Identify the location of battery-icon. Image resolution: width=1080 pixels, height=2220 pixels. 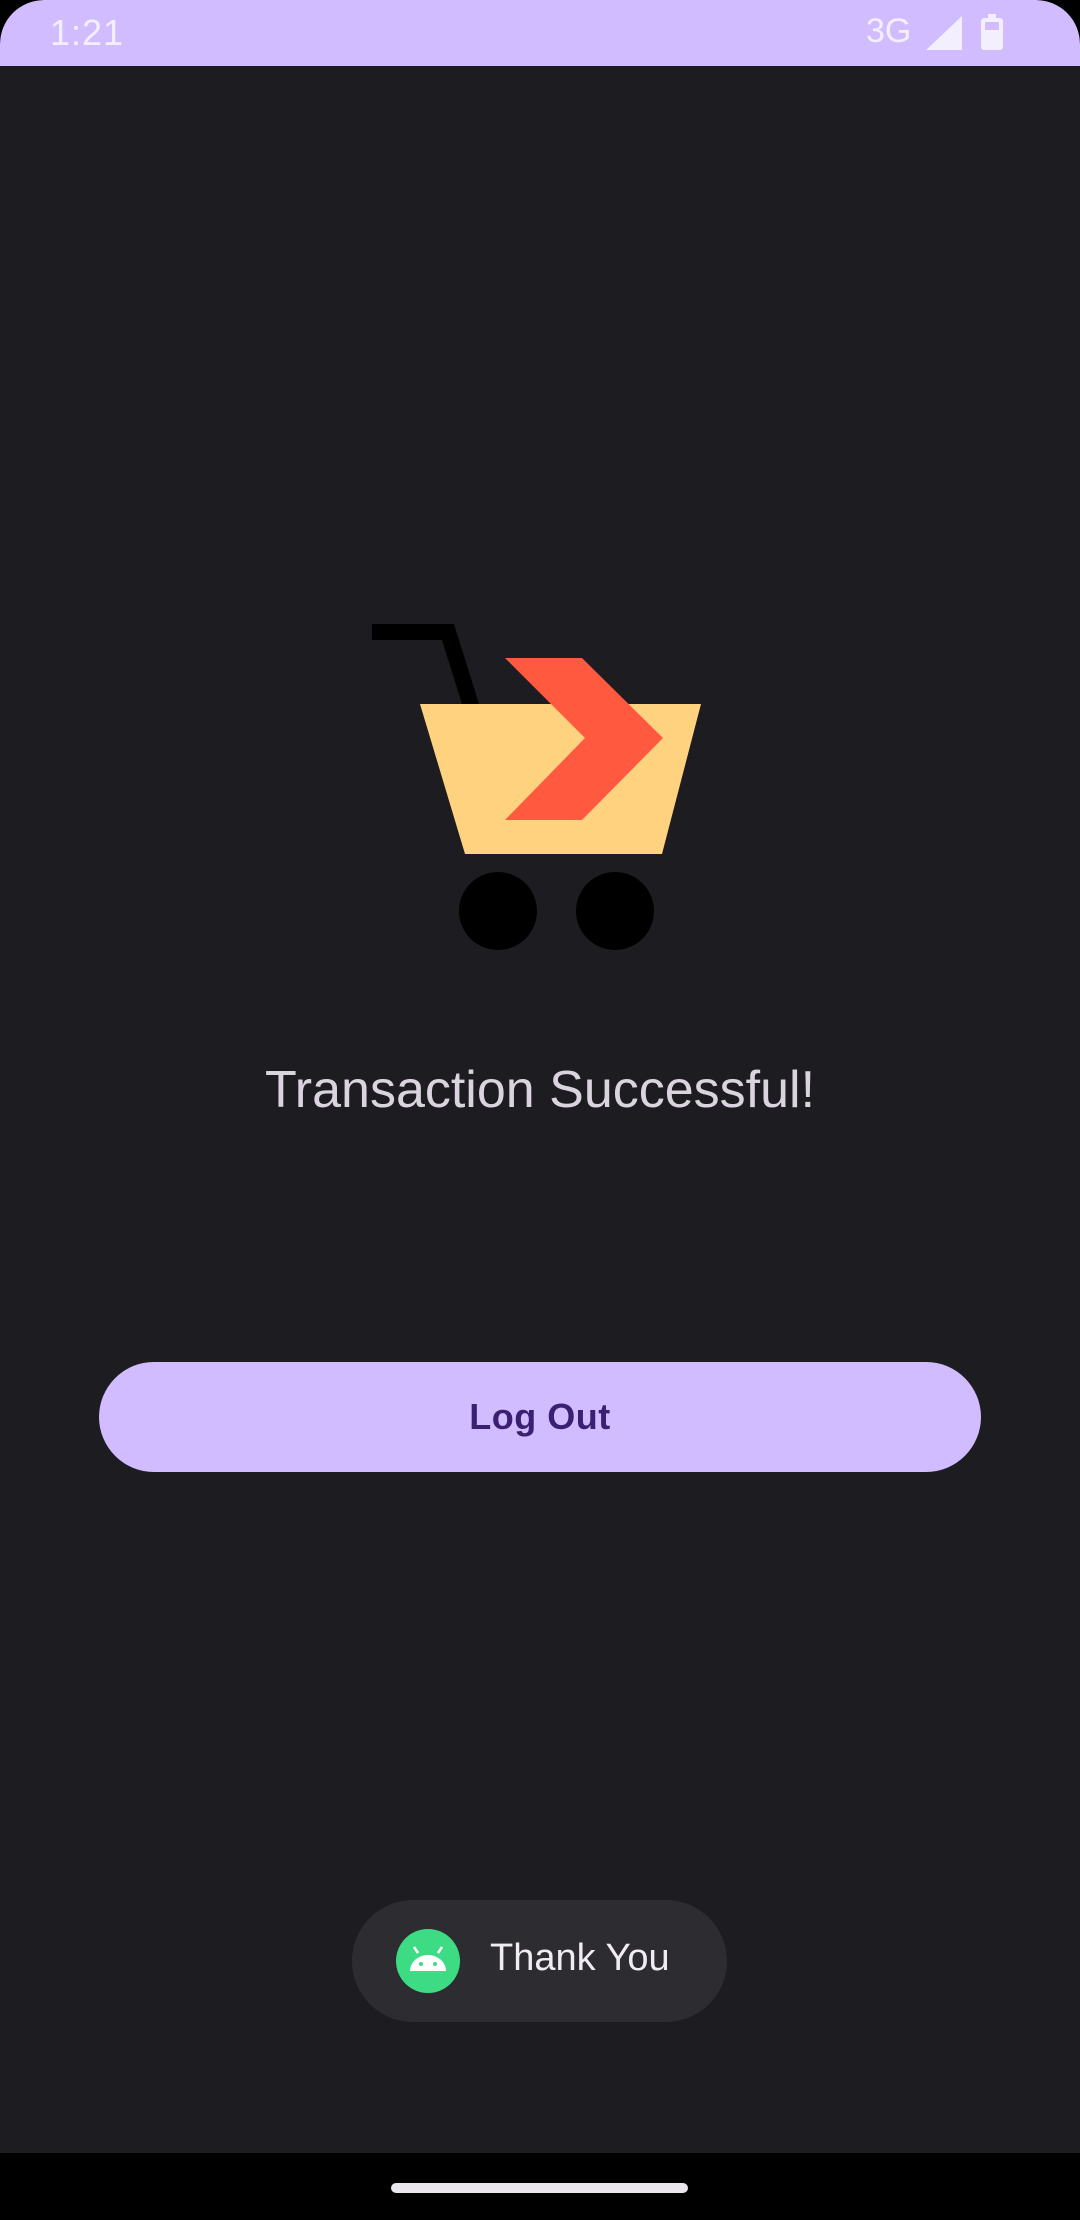
(992, 32).